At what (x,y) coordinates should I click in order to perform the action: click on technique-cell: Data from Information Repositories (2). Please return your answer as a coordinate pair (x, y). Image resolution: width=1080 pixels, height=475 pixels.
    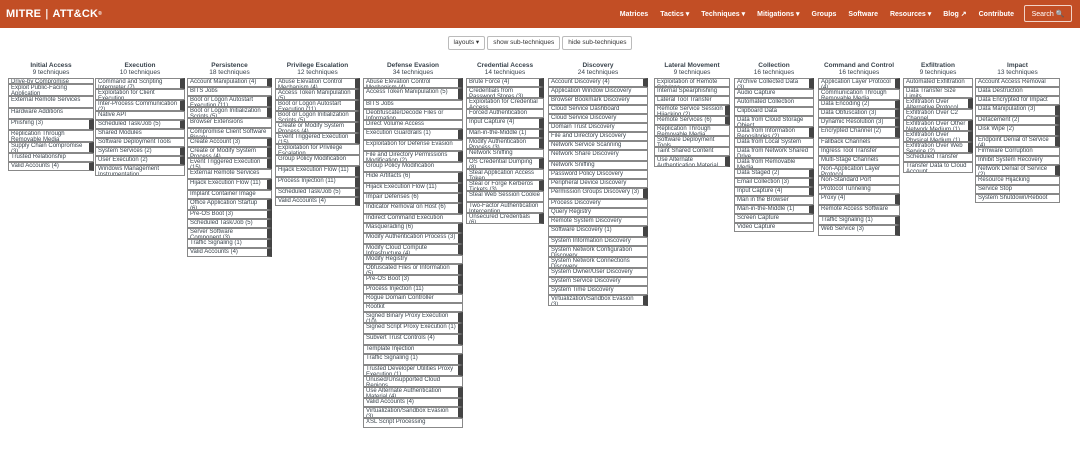
    Looking at the image, I should click on (774, 132).